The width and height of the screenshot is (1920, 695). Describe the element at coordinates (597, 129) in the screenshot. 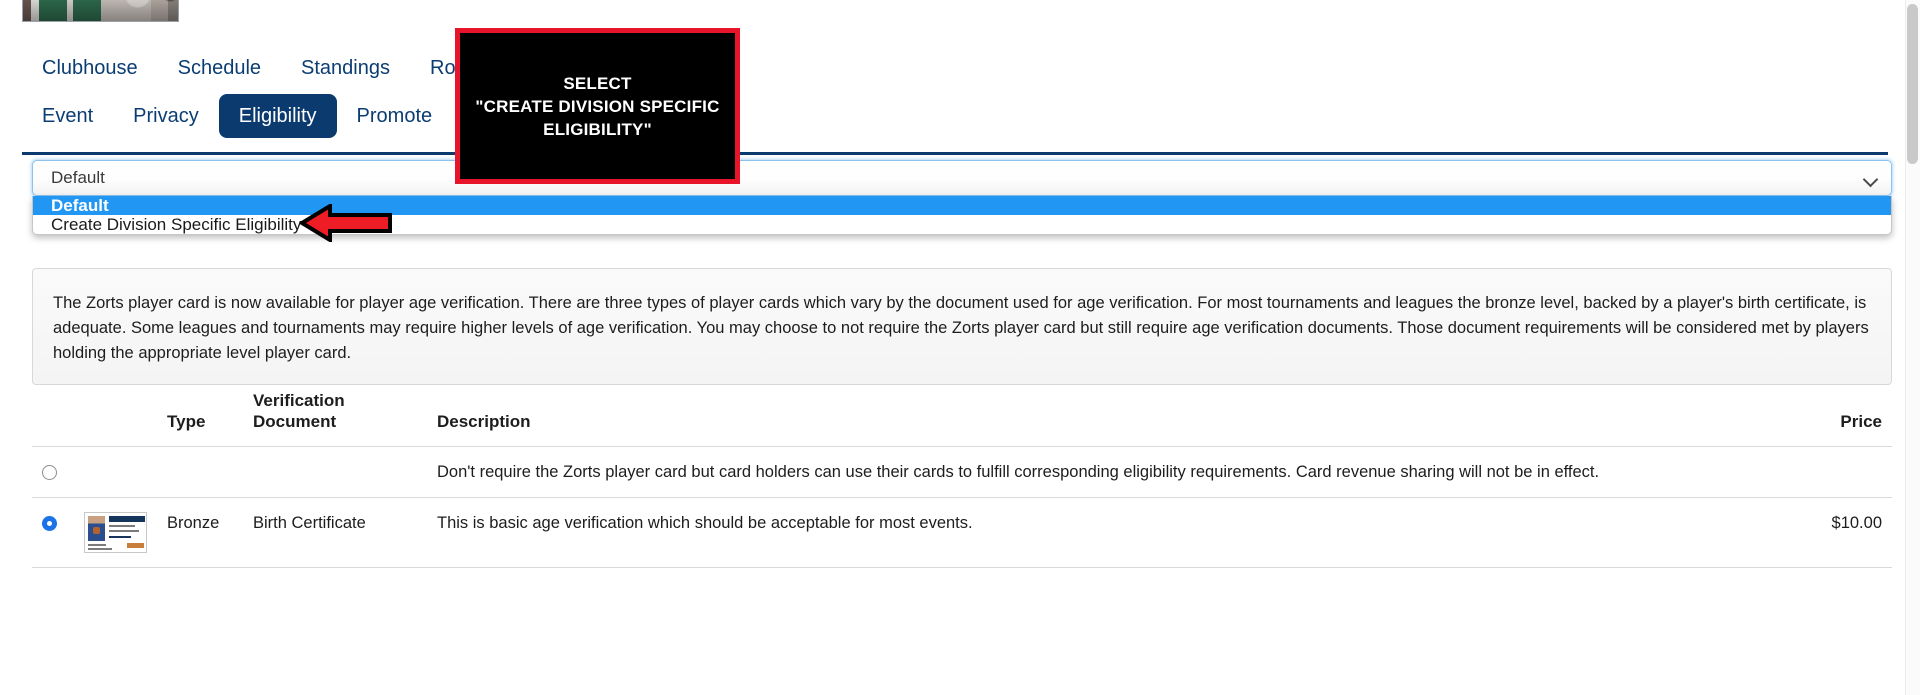

I see `callout-line-3: ELIGIBILITY"` at that location.